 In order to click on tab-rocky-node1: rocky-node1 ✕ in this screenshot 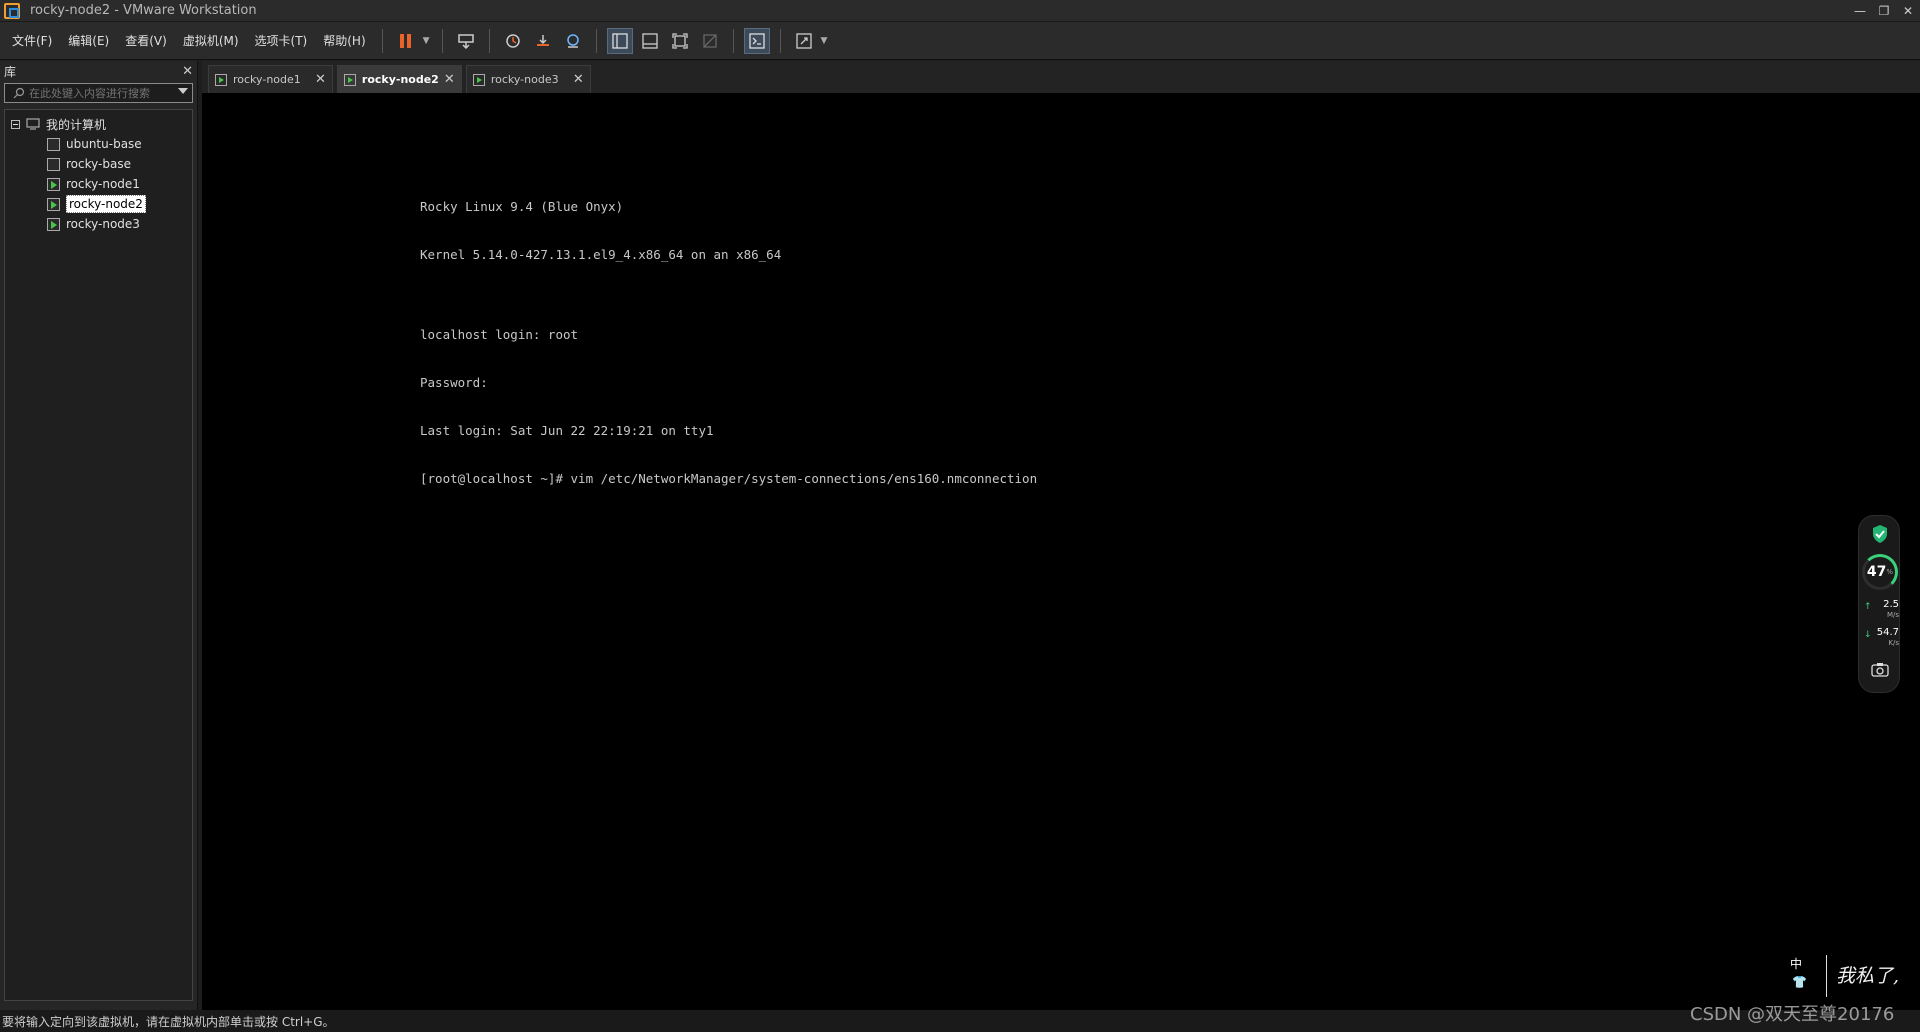, I will do `click(270, 79)`.